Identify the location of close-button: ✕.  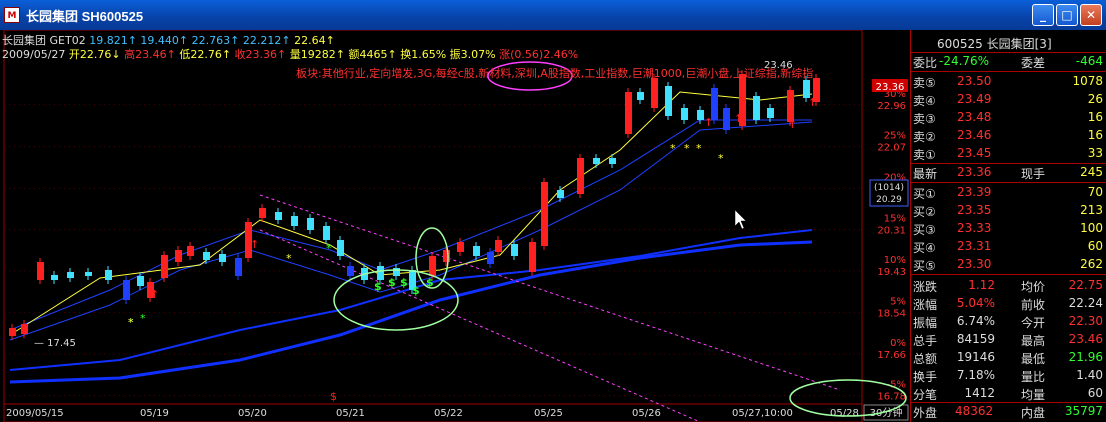
(1091, 15).